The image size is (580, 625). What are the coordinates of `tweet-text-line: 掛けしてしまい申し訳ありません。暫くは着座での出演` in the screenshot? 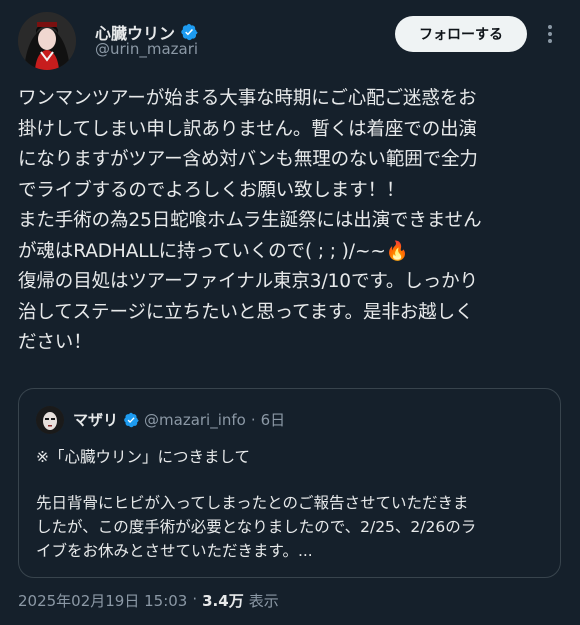 It's located at (247, 129).